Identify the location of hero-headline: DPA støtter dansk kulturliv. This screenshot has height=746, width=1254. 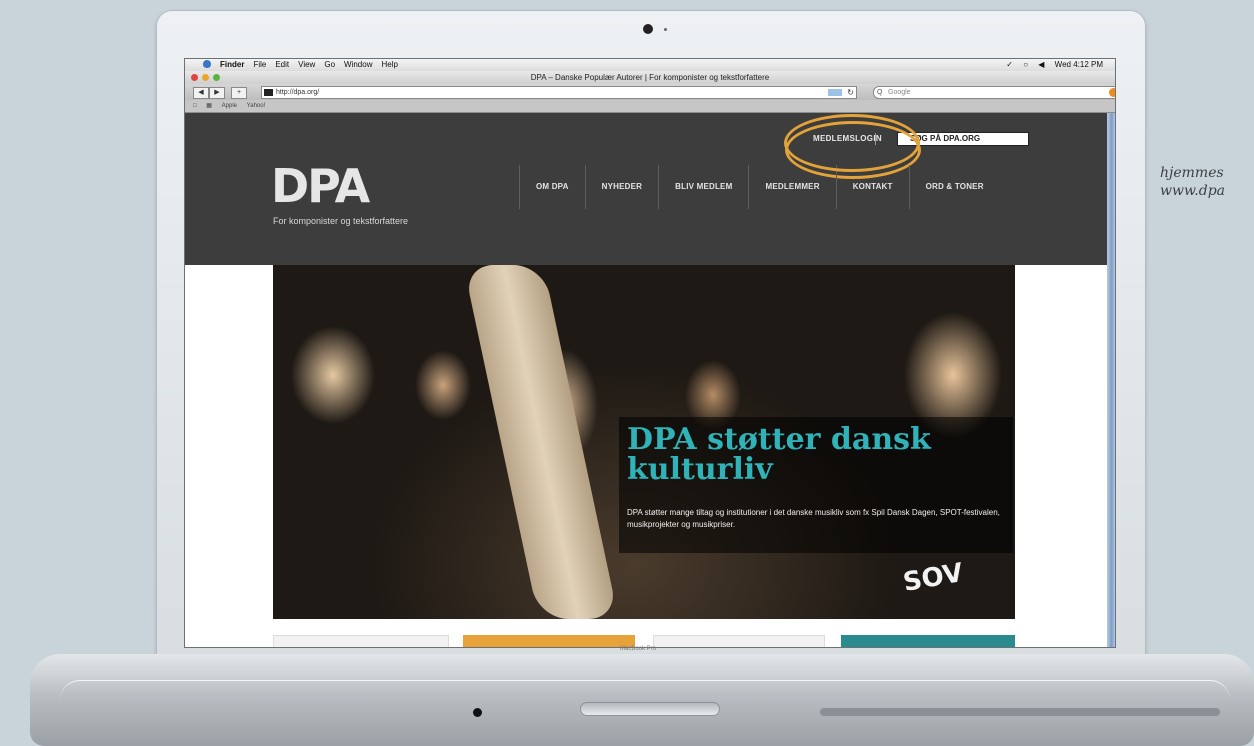
(779, 454).